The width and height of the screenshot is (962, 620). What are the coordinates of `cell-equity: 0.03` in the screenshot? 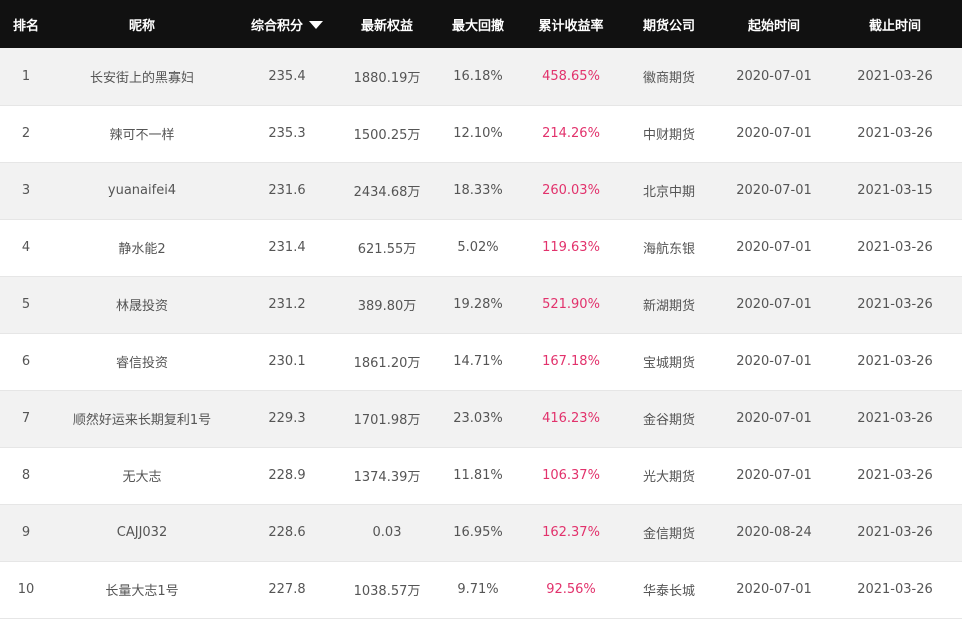 It's located at (387, 532).